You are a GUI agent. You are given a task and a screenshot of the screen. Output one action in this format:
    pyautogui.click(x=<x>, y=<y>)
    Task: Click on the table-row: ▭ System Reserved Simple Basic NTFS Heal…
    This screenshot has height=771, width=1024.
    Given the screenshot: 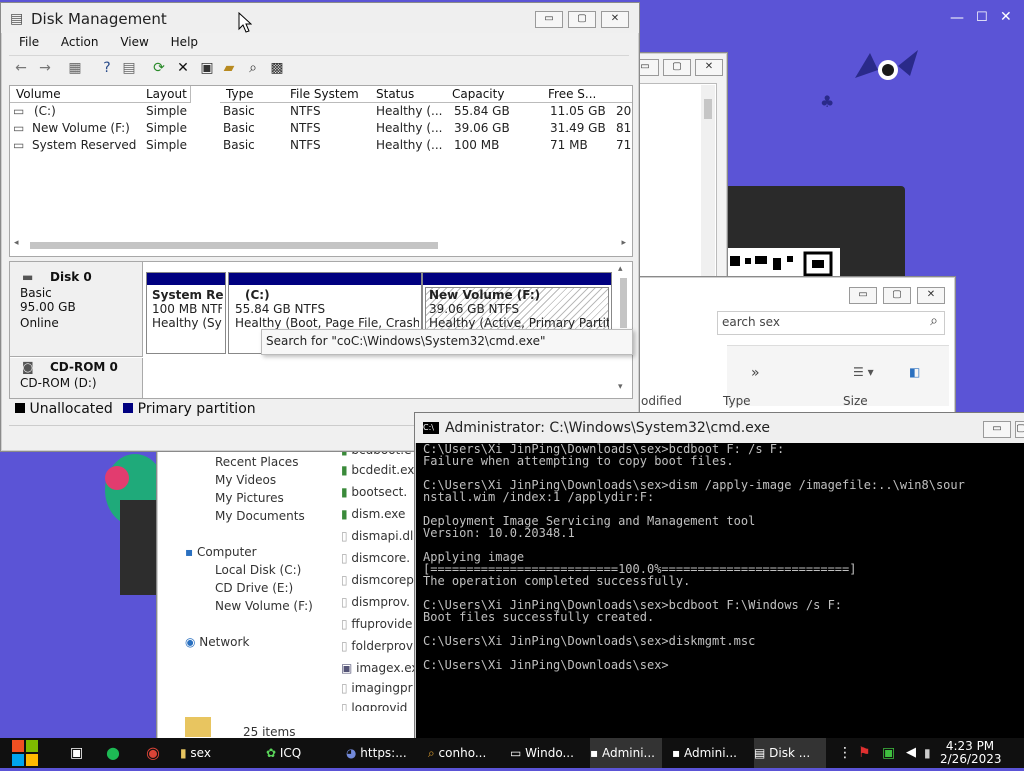 What is the action you would take?
    pyautogui.click(x=321, y=145)
    